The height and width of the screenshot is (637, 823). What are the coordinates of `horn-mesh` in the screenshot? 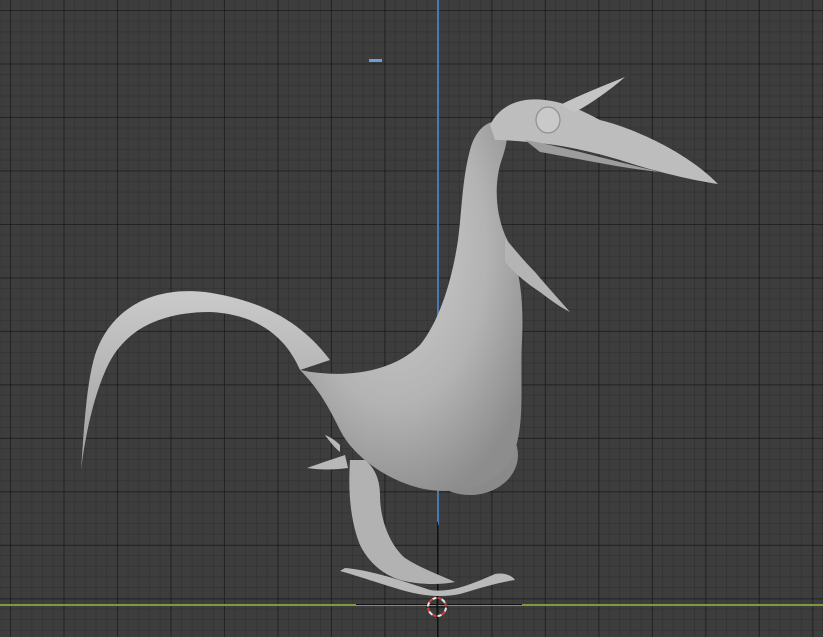 It's located at (592, 94).